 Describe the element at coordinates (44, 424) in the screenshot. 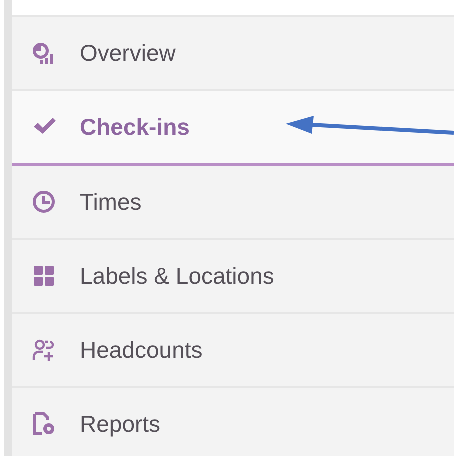

I see `document-gear-icon` at that location.